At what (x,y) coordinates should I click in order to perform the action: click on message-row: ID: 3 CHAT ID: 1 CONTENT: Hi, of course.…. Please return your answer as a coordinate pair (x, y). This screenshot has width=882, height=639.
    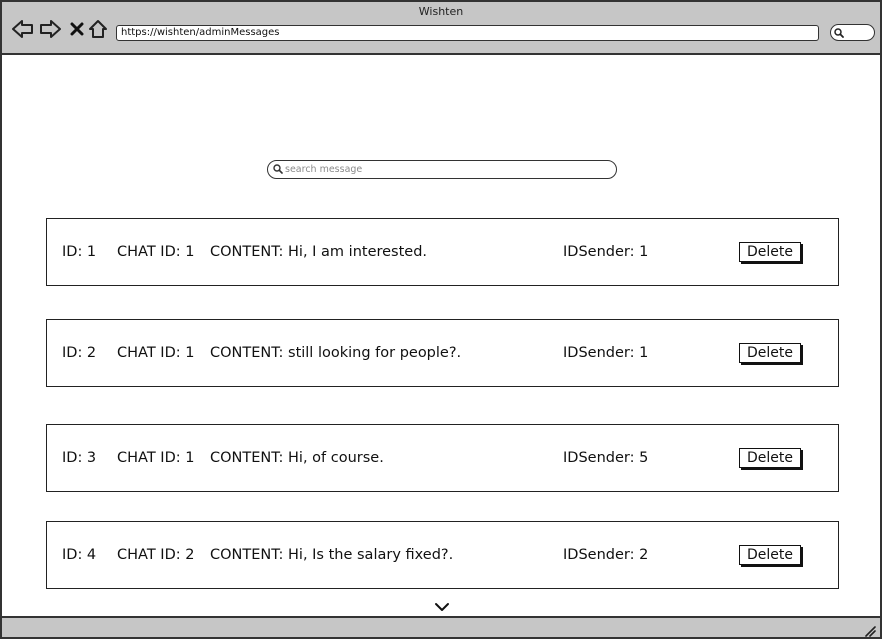
    Looking at the image, I should click on (442, 458).